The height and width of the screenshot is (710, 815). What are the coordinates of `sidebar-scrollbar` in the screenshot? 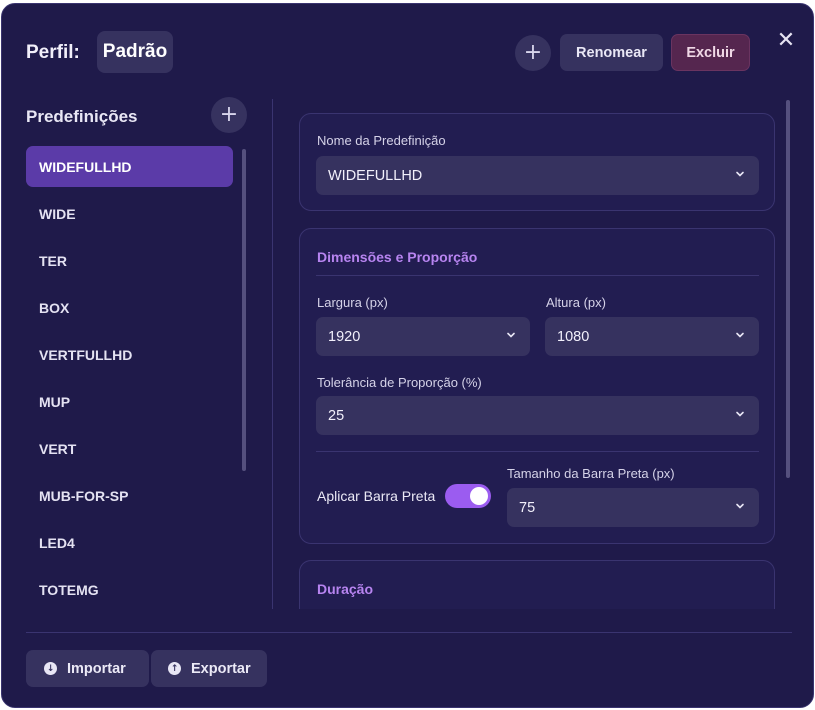 It's located at (244, 310).